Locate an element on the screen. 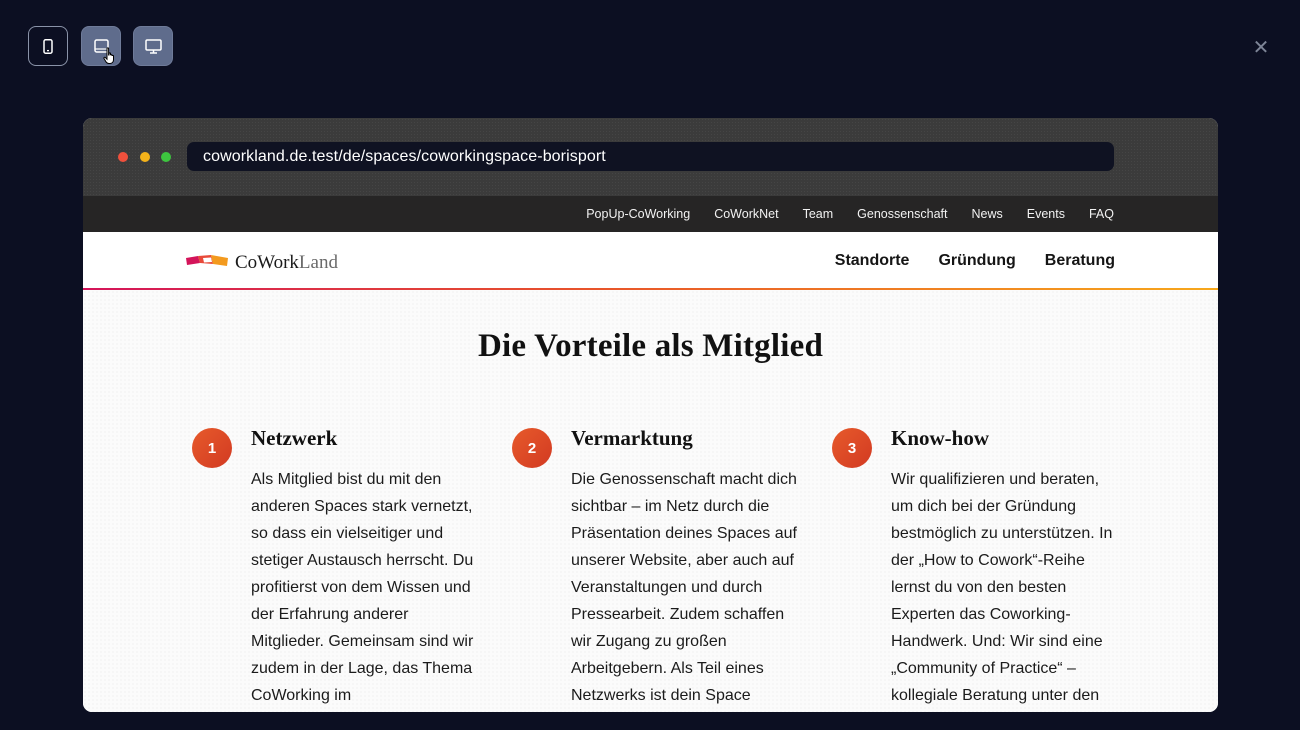  window-close-dot is located at coordinates (123, 157).